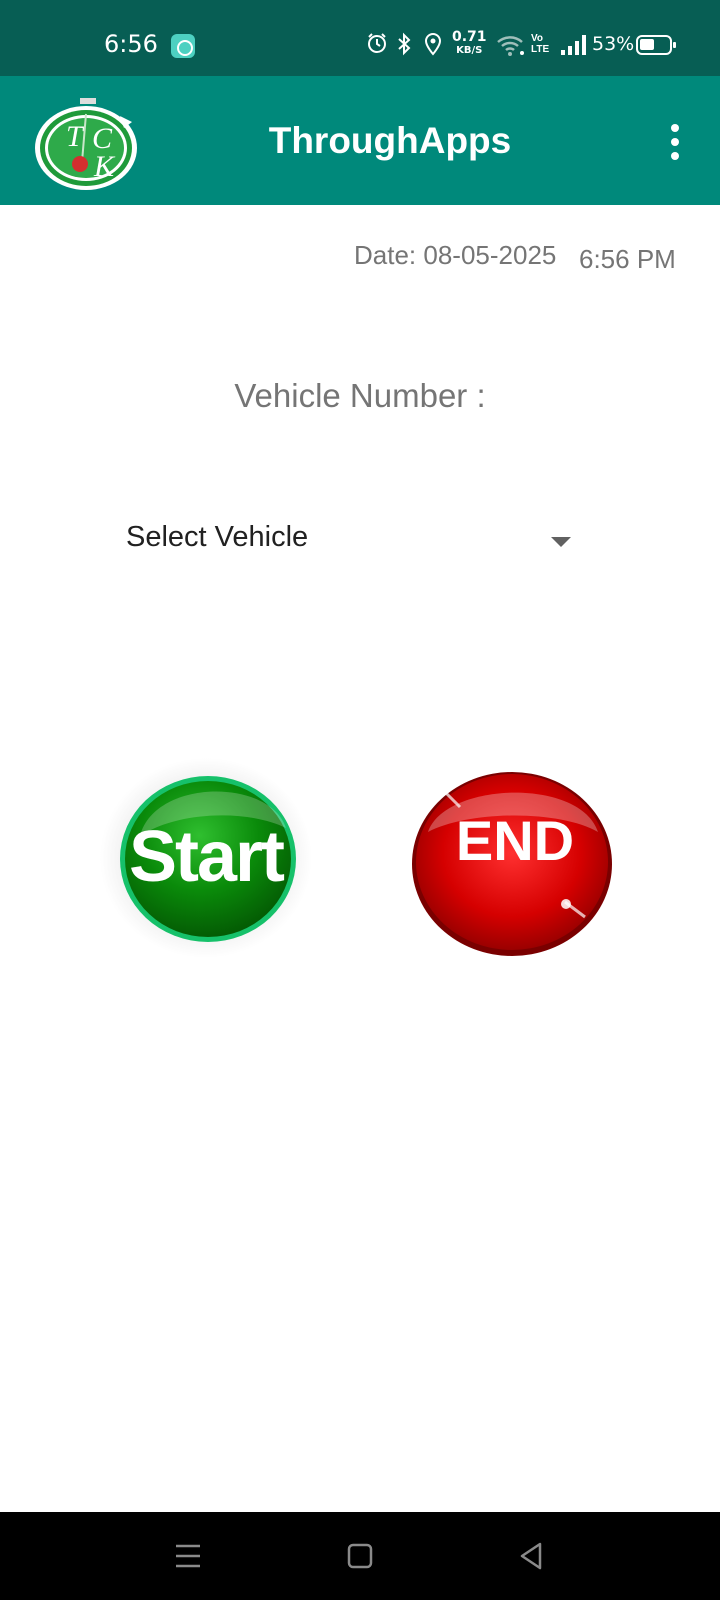  Describe the element at coordinates (515, 840) in the screenshot. I see `end-button-label: END` at that location.